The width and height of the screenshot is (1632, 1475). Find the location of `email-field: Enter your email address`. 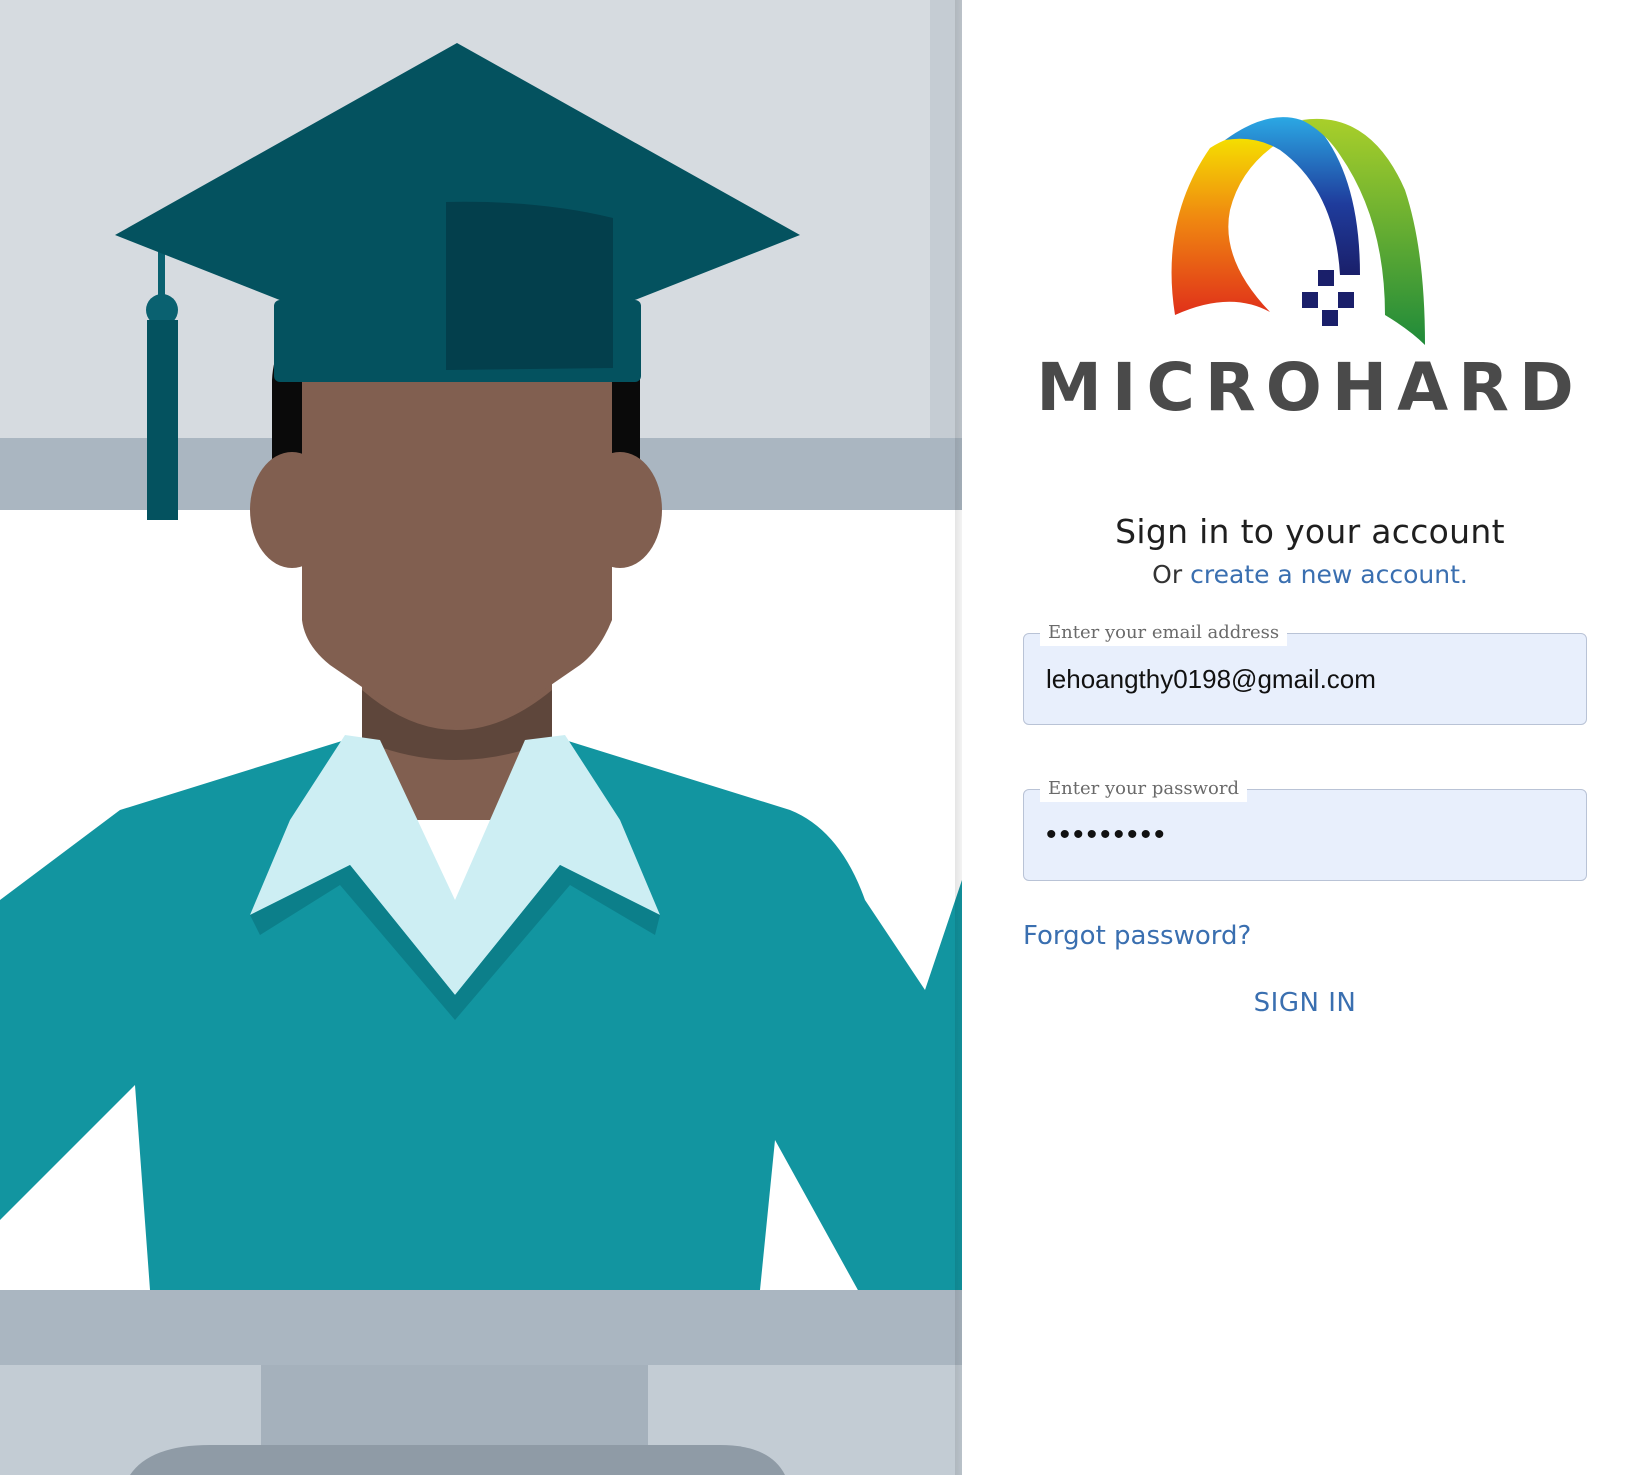

email-field: Enter your email address is located at coordinates (1305, 672).